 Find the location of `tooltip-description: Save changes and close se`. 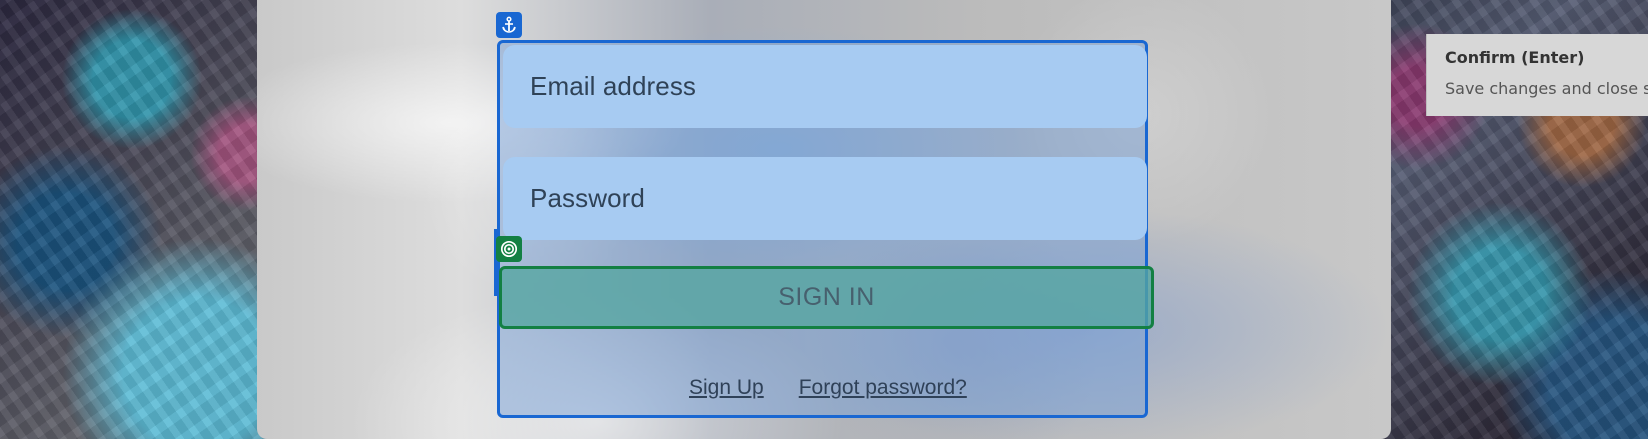

tooltip-description: Save changes and close se is located at coordinates (1546, 88).